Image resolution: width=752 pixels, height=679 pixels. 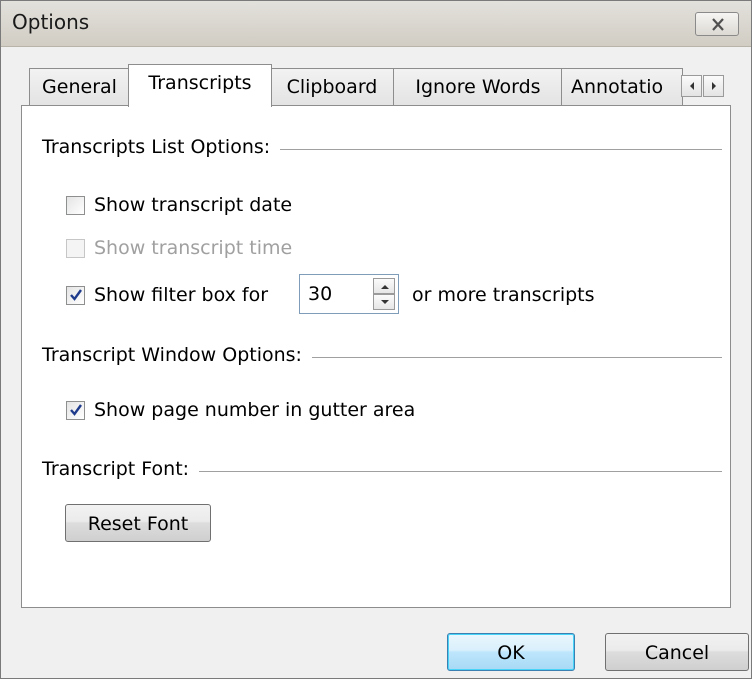 What do you see at coordinates (51, 22) in the screenshot?
I see `window-title: Options` at bounding box center [51, 22].